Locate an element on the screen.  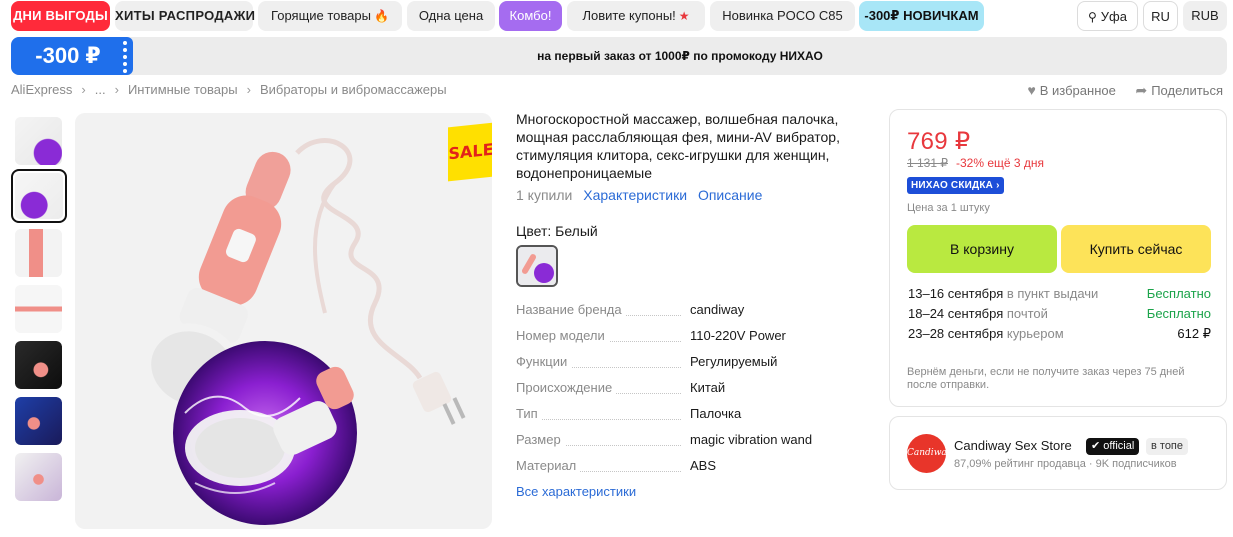
spec-row: Материал ABS is located at coordinates (691, 466).